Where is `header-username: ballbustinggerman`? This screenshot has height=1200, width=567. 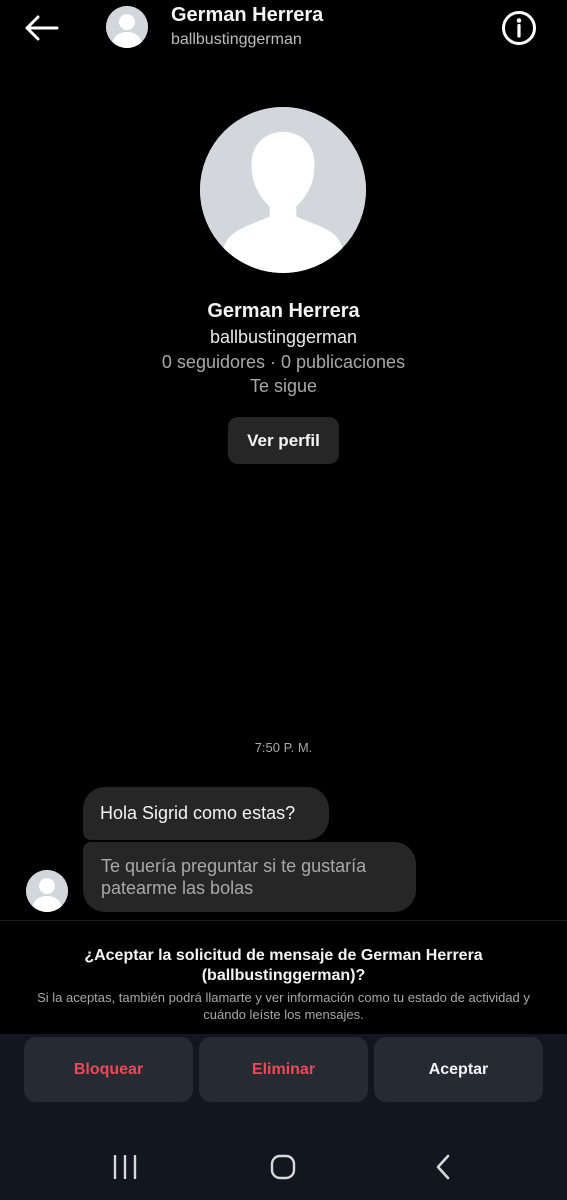 header-username: ballbustinggerman is located at coordinates (236, 40).